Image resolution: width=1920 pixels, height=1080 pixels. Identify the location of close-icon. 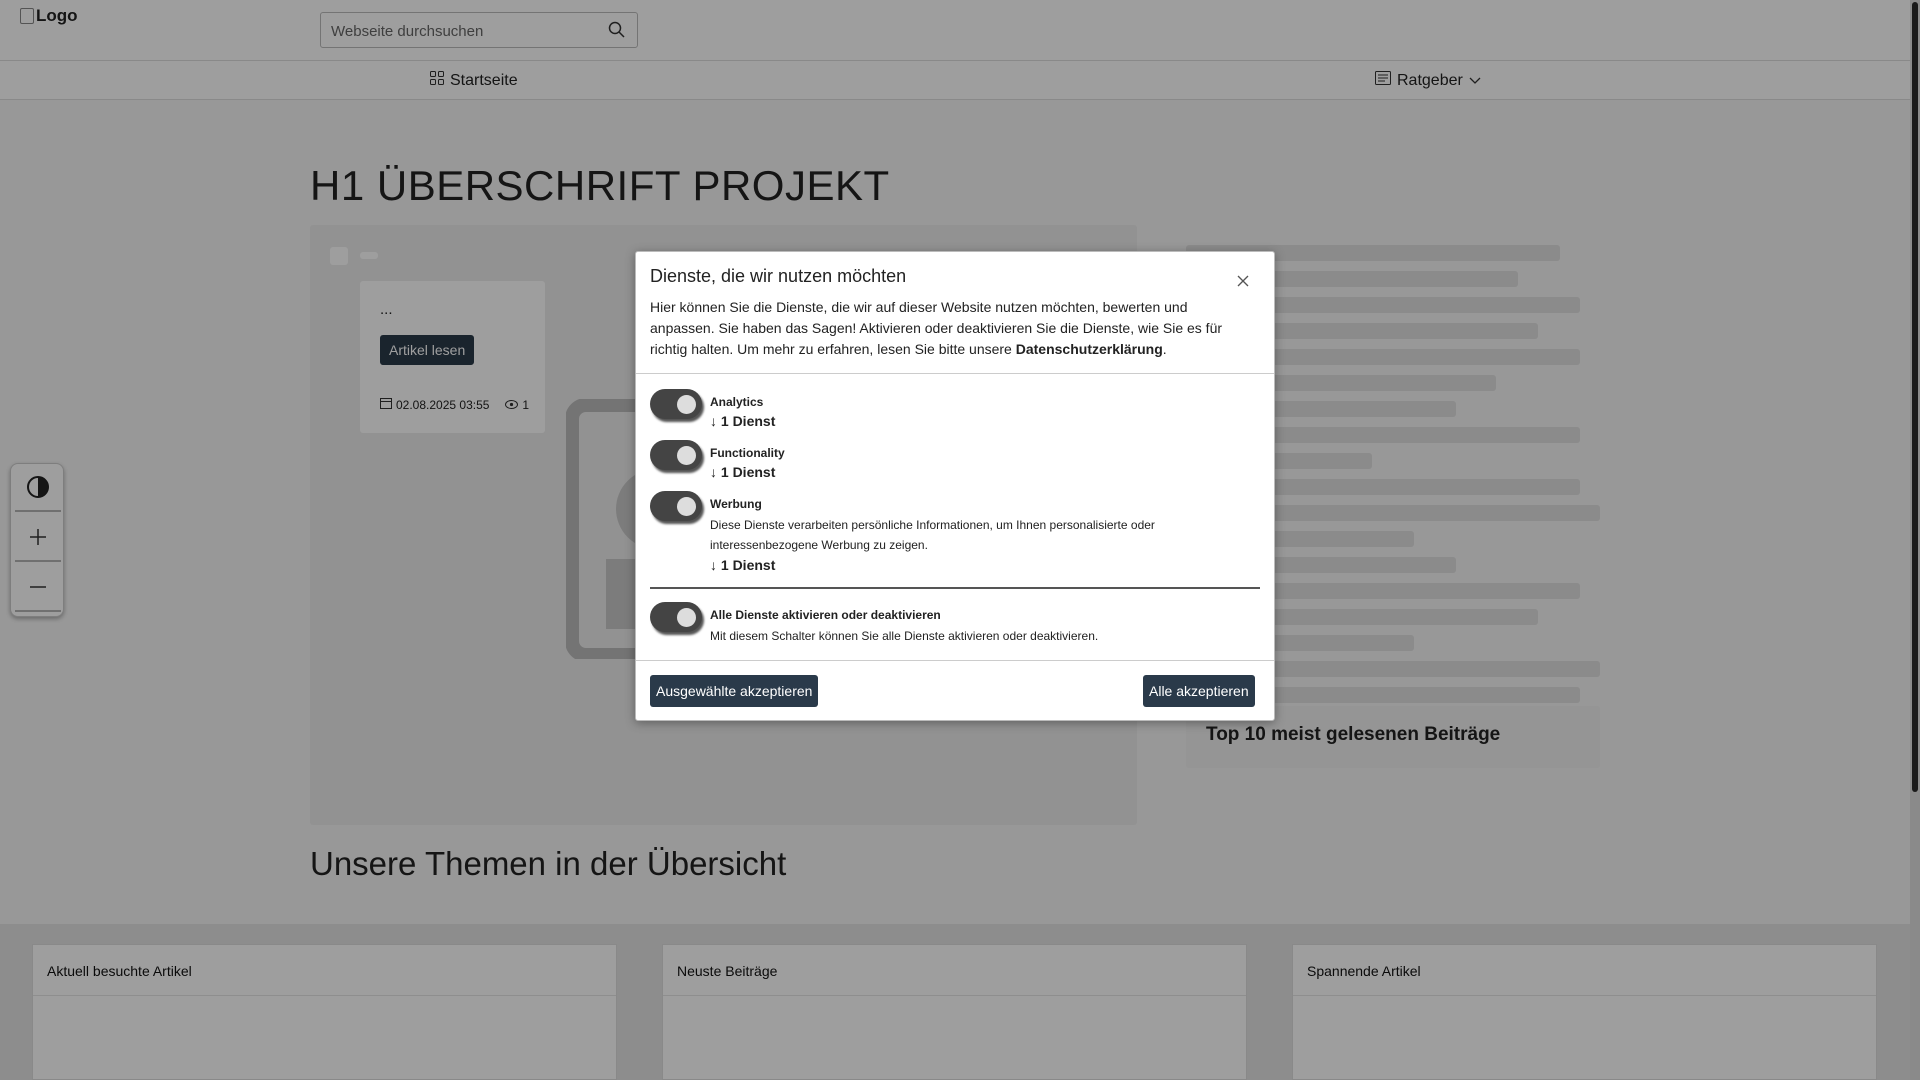
(1243, 281).